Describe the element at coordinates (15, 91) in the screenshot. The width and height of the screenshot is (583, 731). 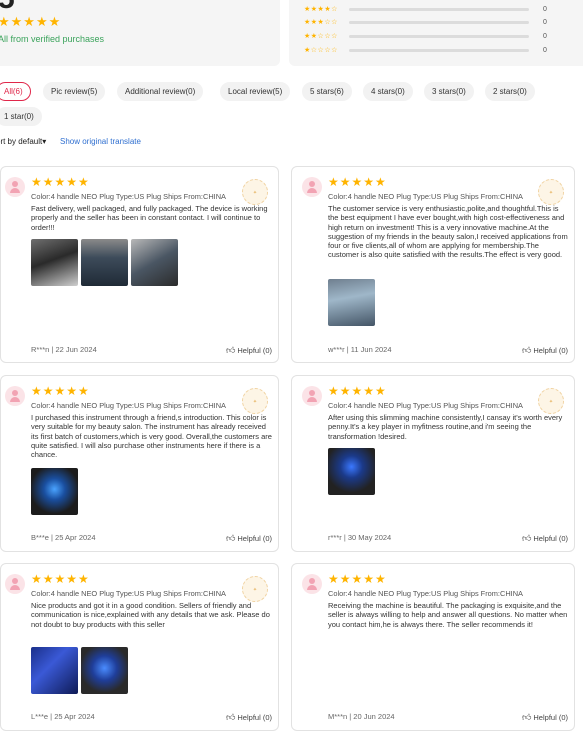
I see `filter-chip-all: All(6)` at that location.